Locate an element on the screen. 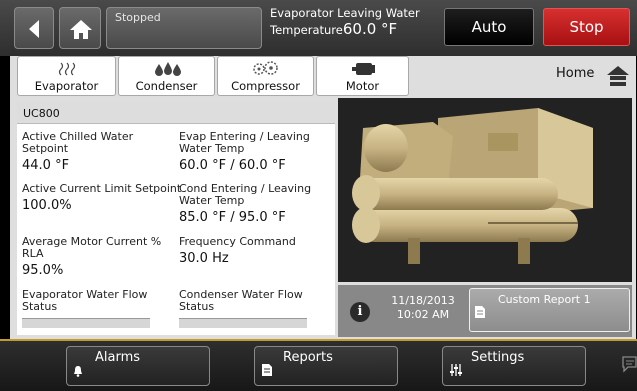 This screenshot has width=637, height=391. info-icon: i is located at coordinates (360, 312).